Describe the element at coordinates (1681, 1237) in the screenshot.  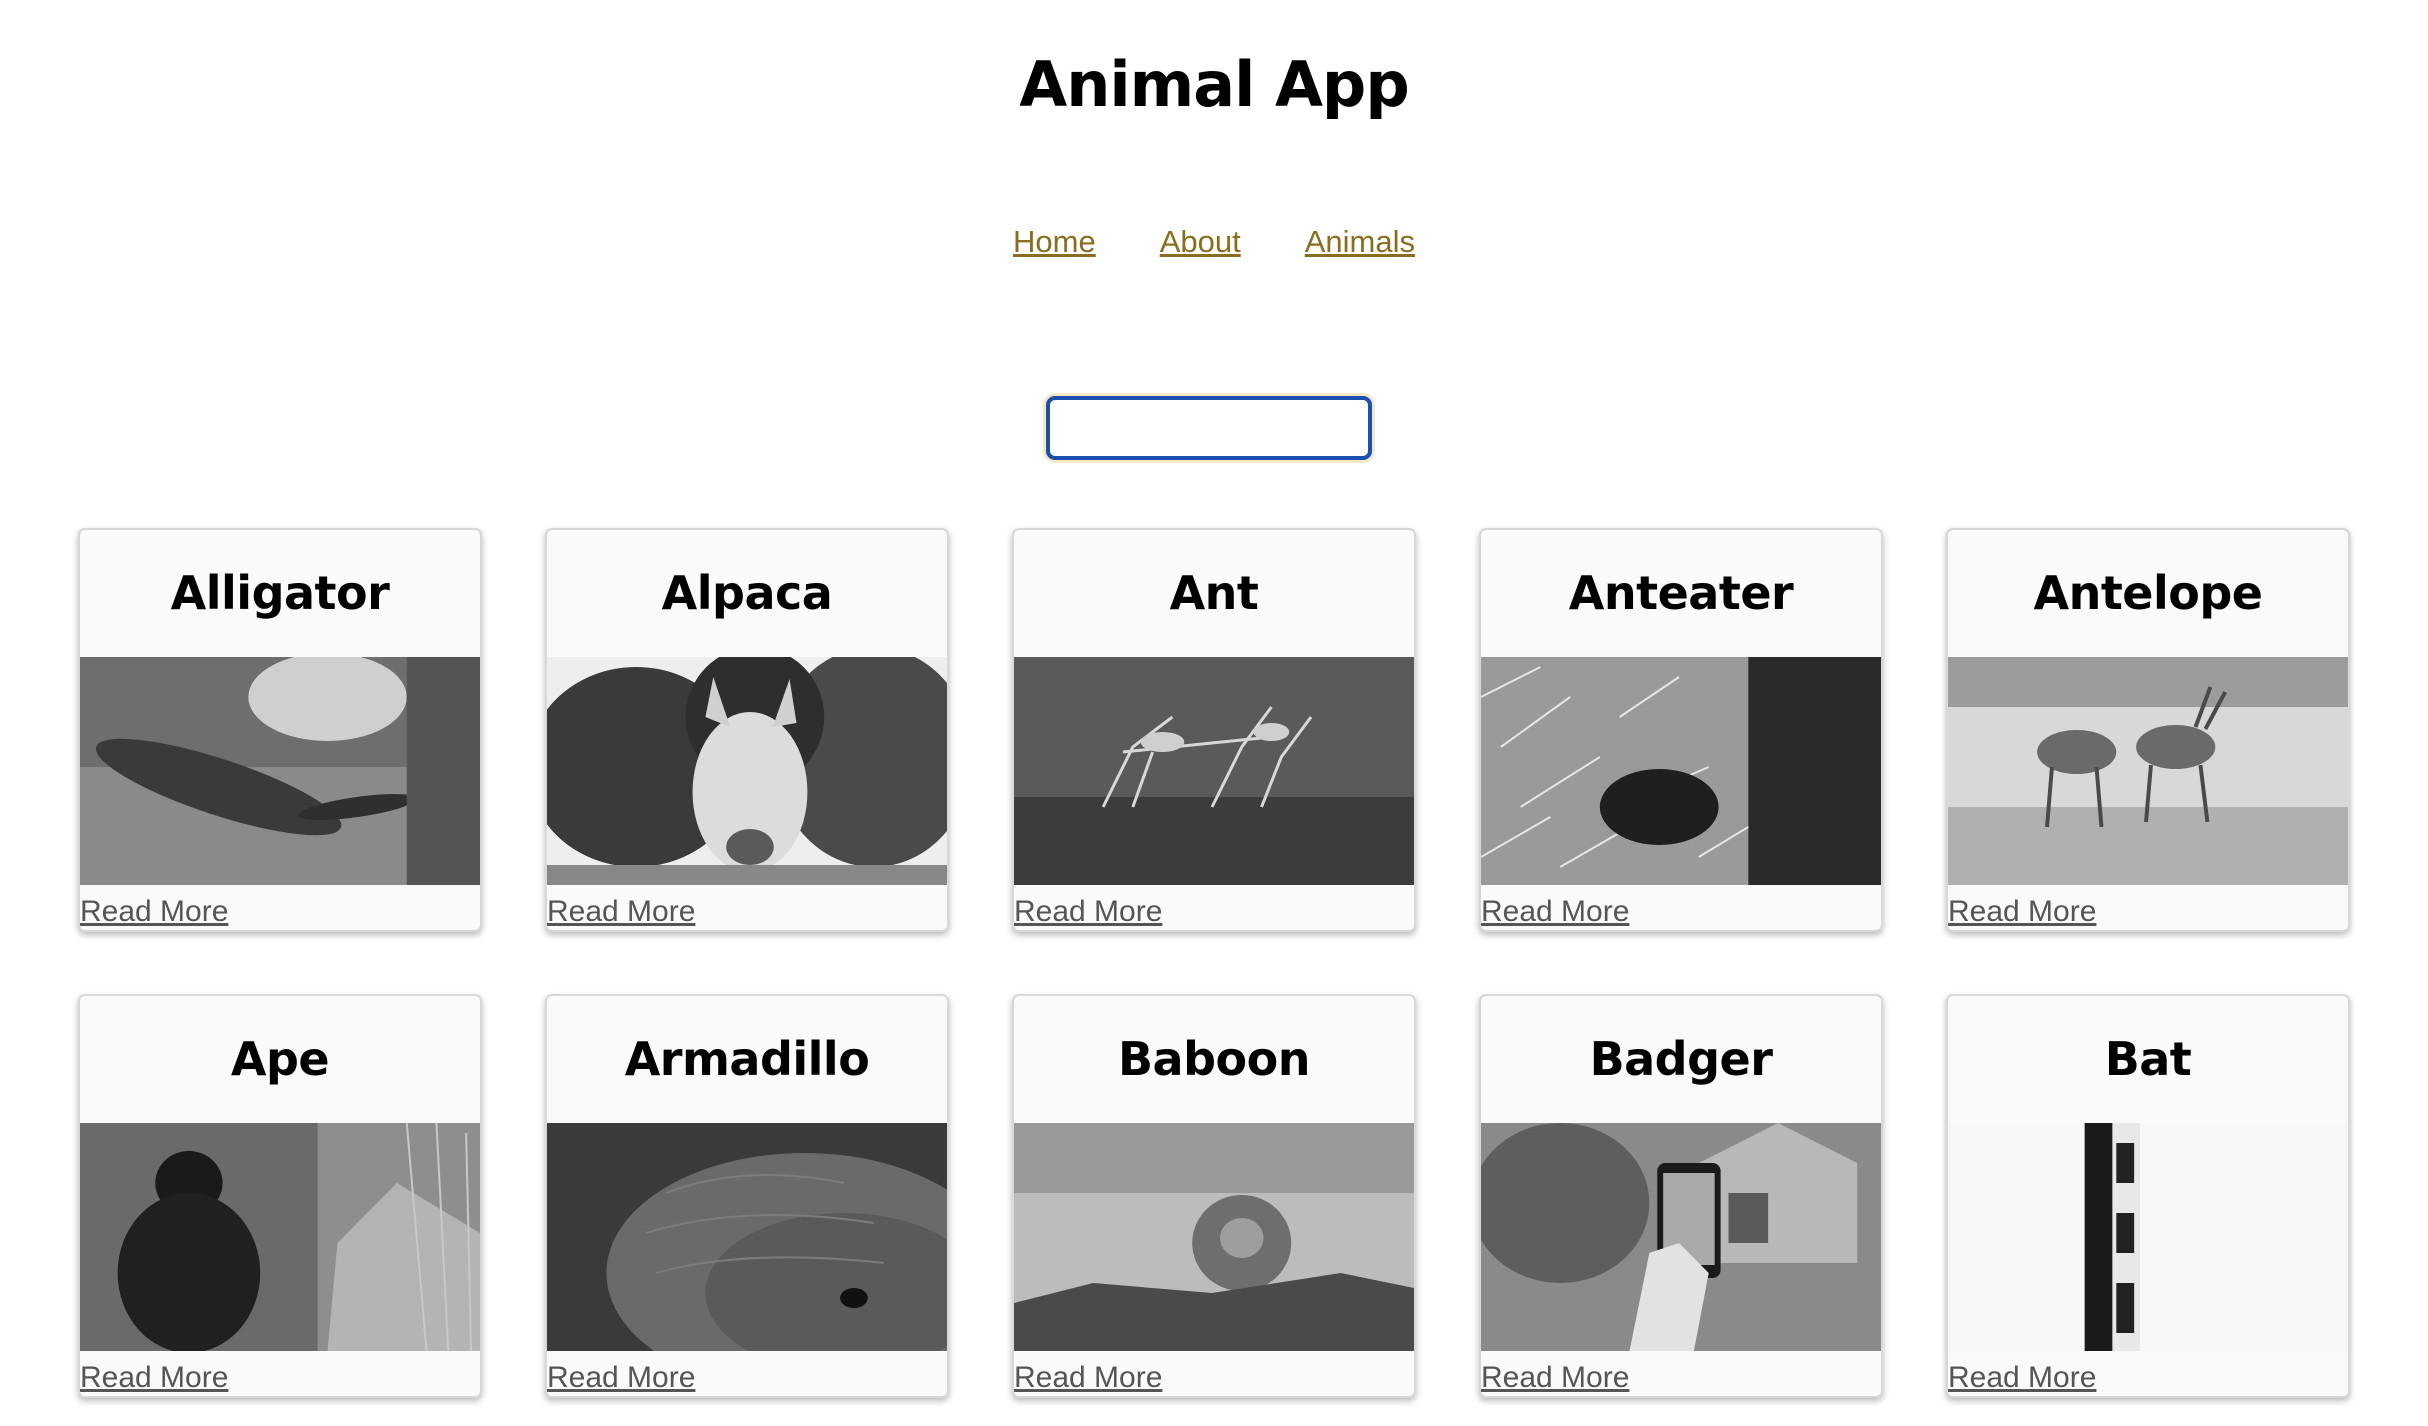
I see `badger-photo` at that location.